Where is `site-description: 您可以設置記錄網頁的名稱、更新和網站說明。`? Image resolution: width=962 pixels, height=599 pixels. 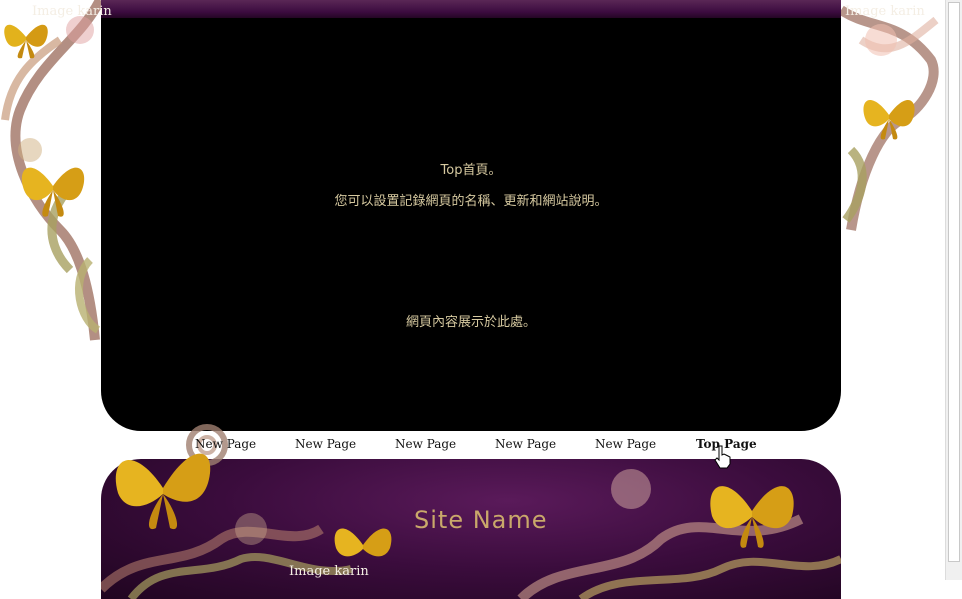 site-description: 您可以設置記錄網頁的名稱、更新和網站說明。 is located at coordinates (471, 201).